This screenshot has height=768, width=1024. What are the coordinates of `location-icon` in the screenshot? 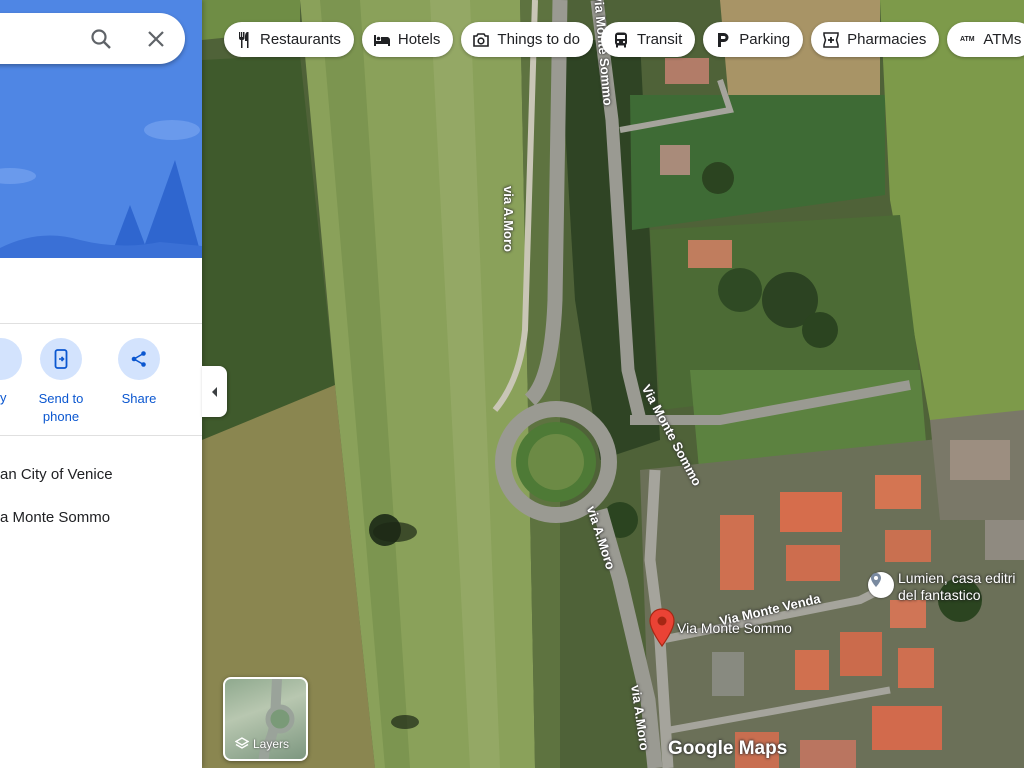 It's located at (876, 580).